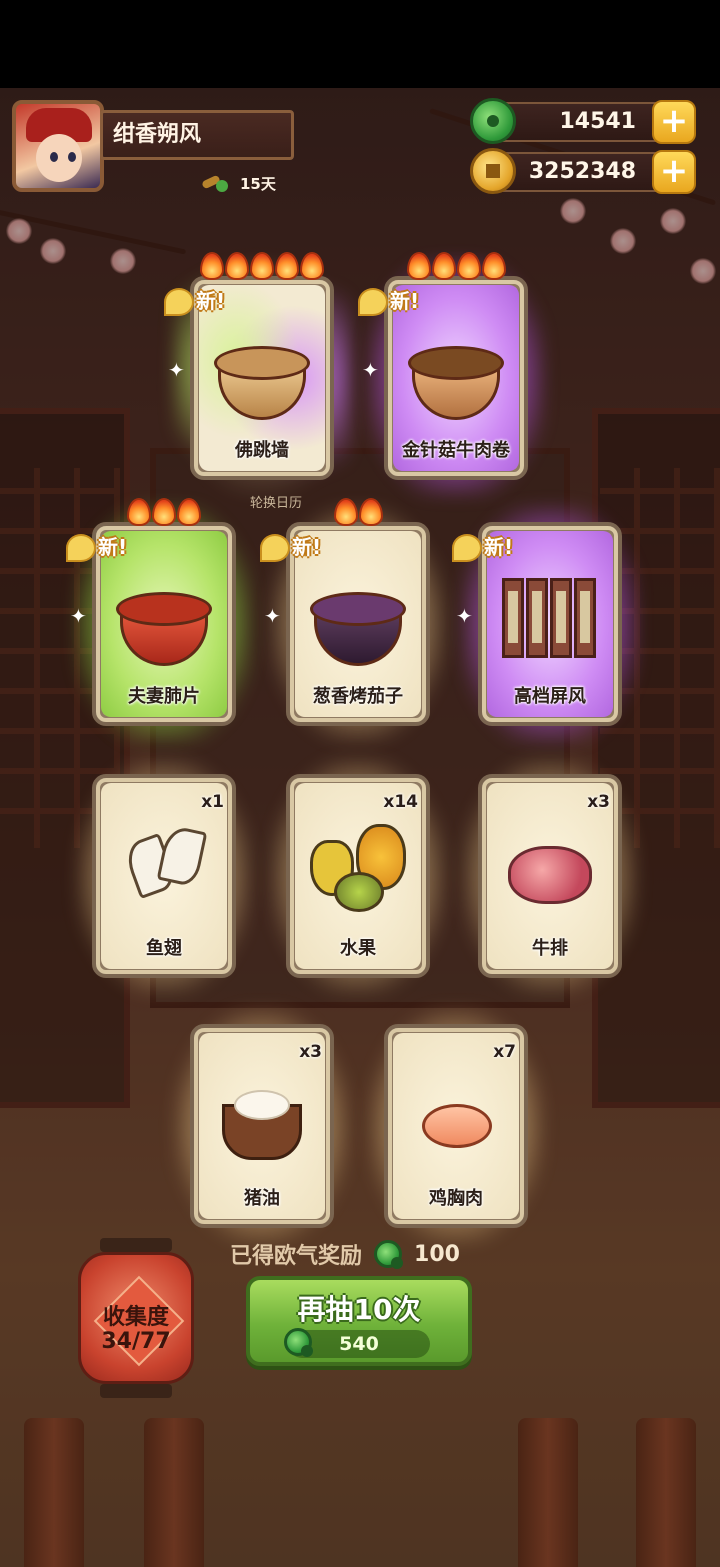 The height and width of the screenshot is (1567, 720). I want to click on card-fuqi-feipian: 新! ✦ 夫妻肺片, so click(159, 620).